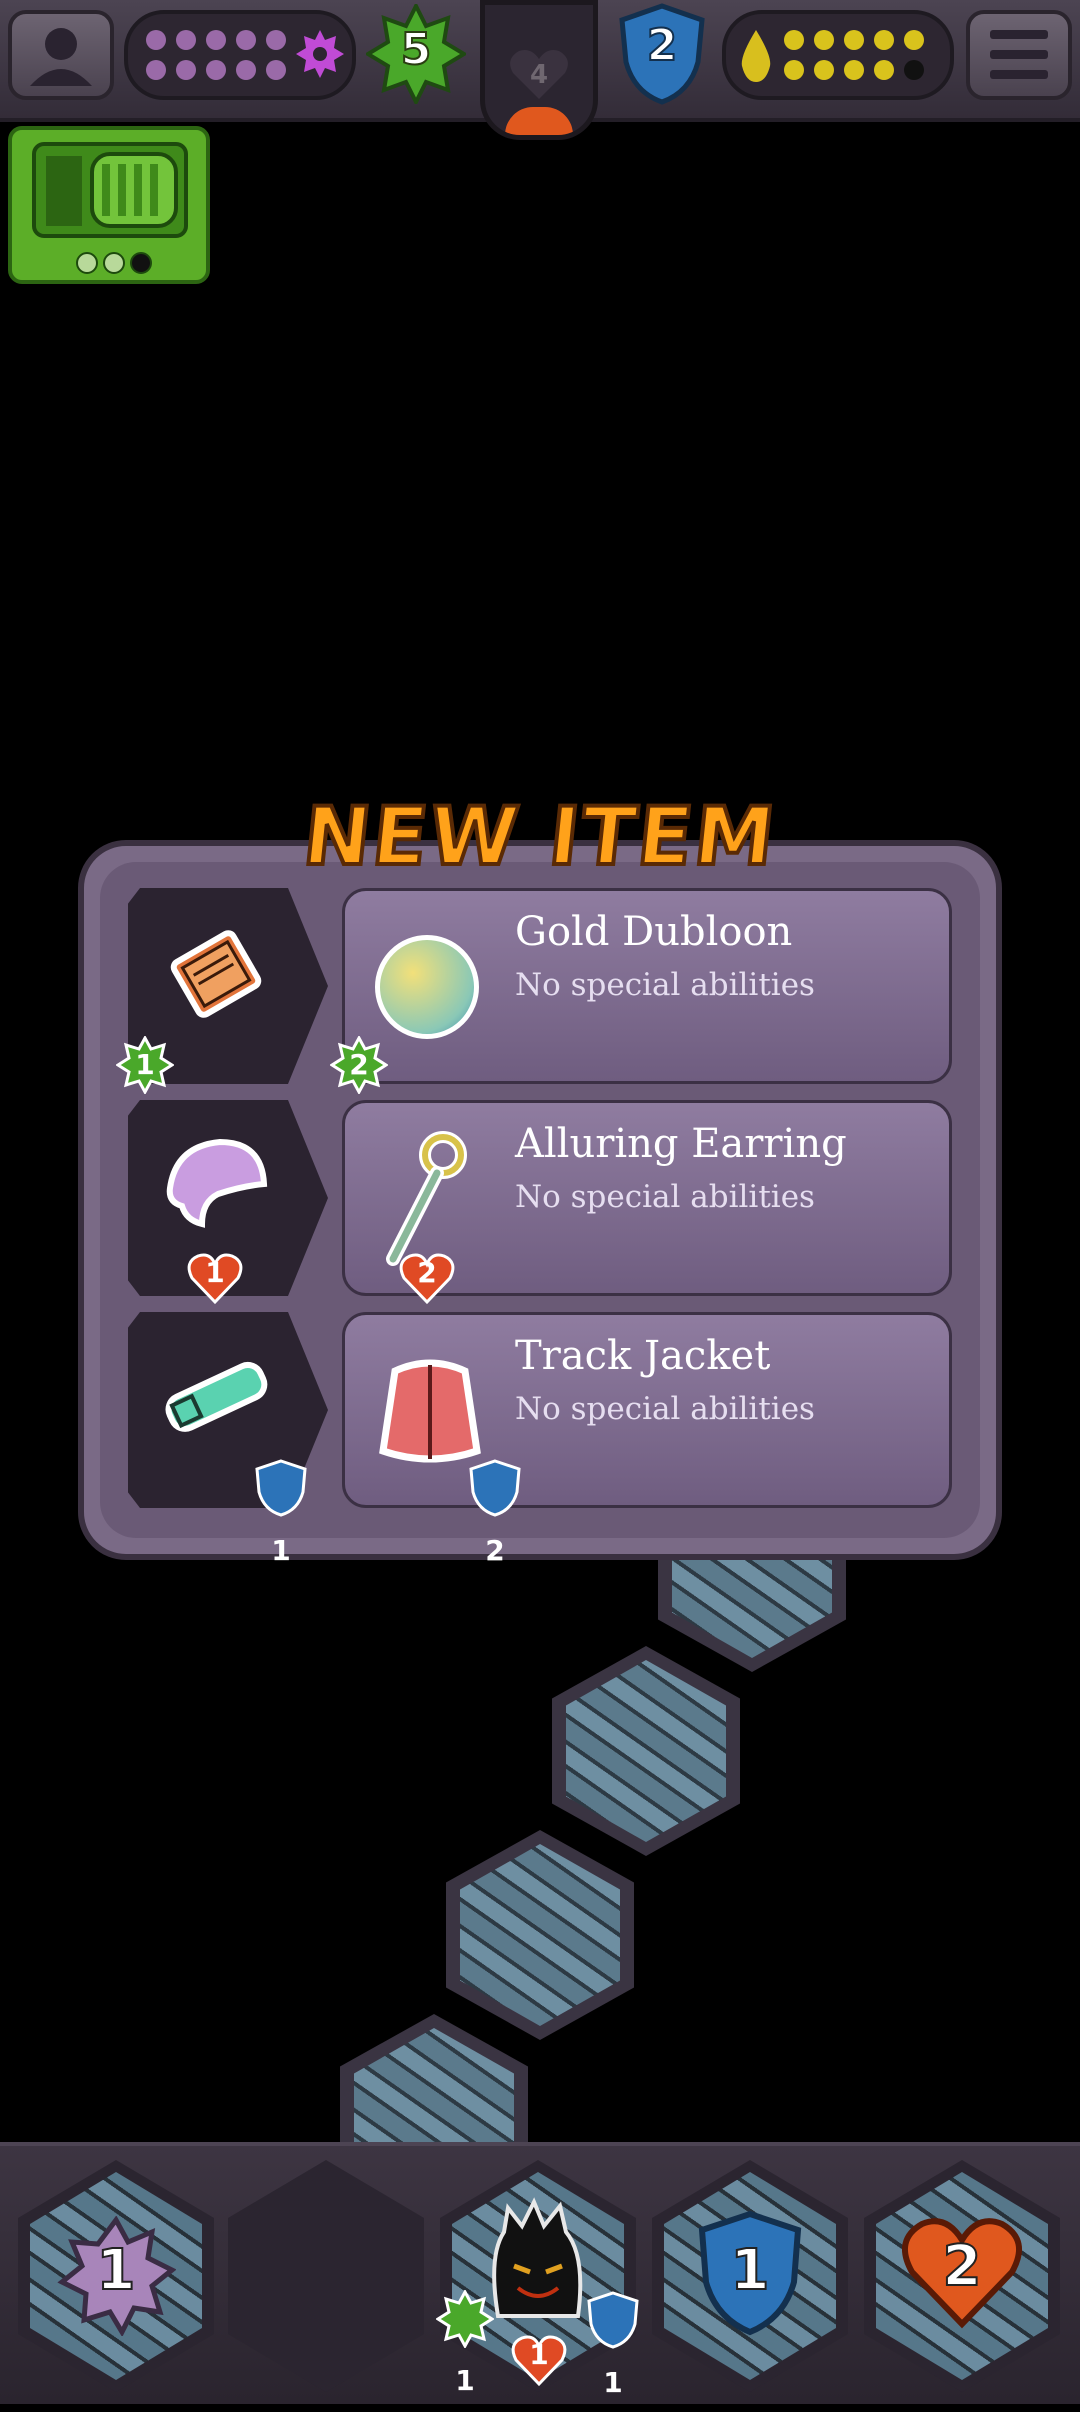 The height and width of the screenshot is (2412, 1080). I want to click on coin-icon, so click(427, 987).